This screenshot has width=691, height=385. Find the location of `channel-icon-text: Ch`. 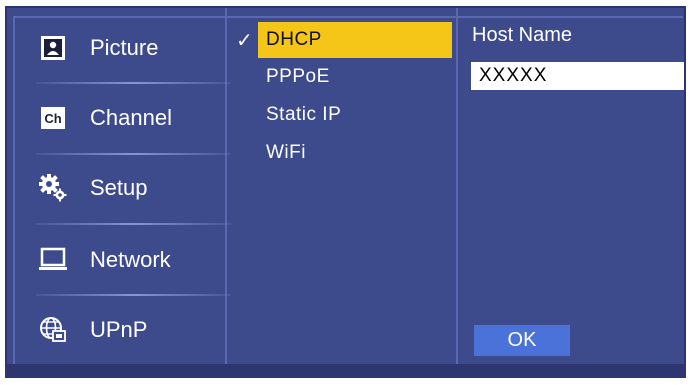

channel-icon-text: Ch is located at coordinates (53, 118).